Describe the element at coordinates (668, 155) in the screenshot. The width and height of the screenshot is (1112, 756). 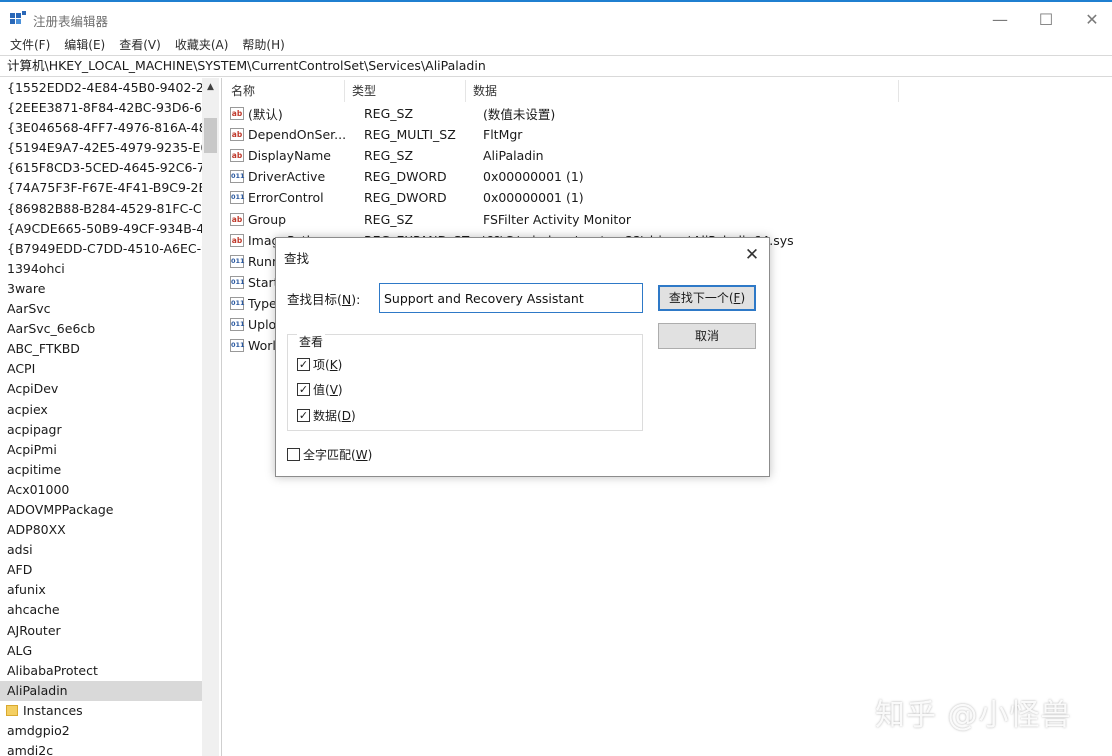
I see `value-row: ab DisplayName REG_SZ AliPaladin` at that location.